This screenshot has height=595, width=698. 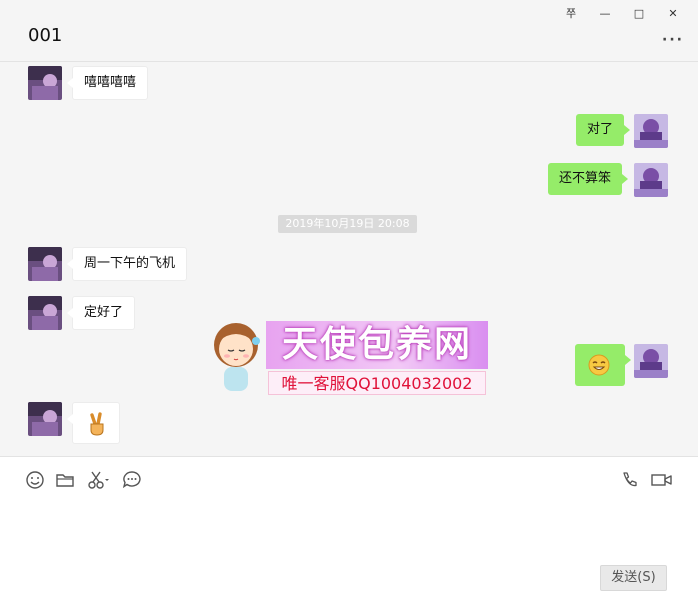 What do you see at coordinates (639, 13) in the screenshot?
I see `maximize-button: □` at bounding box center [639, 13].